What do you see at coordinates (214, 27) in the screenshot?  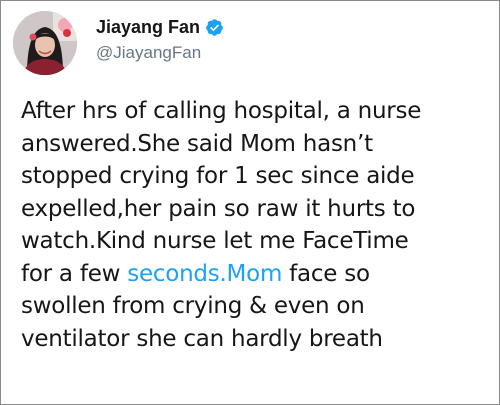 I see `verified-badge-icon` at bounding box center [214, 27].